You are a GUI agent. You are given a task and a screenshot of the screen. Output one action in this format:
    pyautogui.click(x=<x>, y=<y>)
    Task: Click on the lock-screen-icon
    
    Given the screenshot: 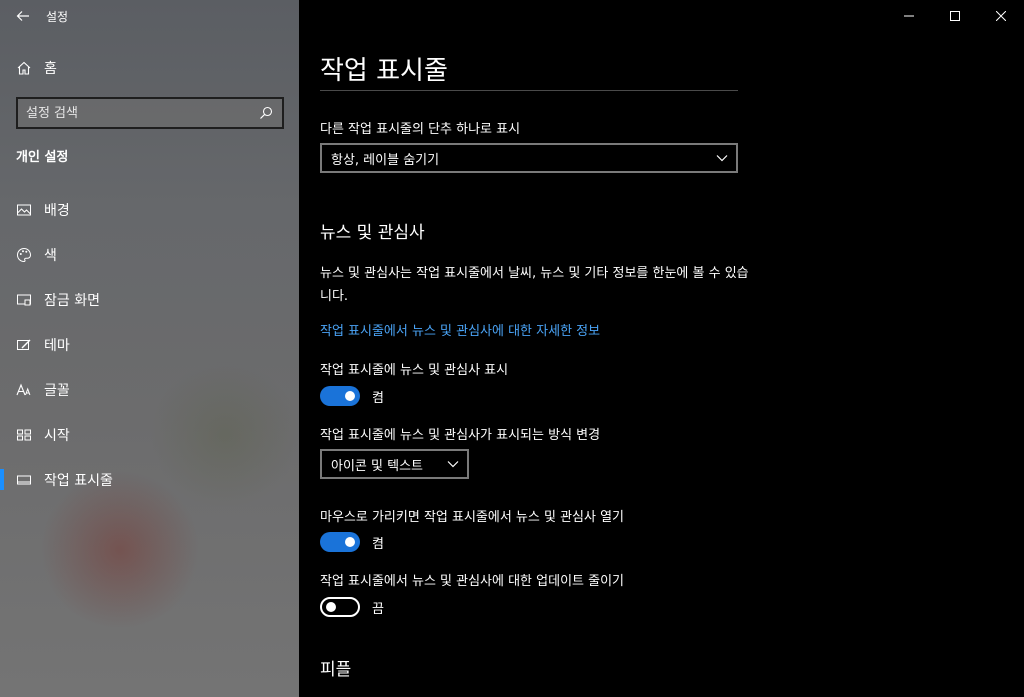 What is the action you would take?
    pyautogui.click(x=24, y=300)
    